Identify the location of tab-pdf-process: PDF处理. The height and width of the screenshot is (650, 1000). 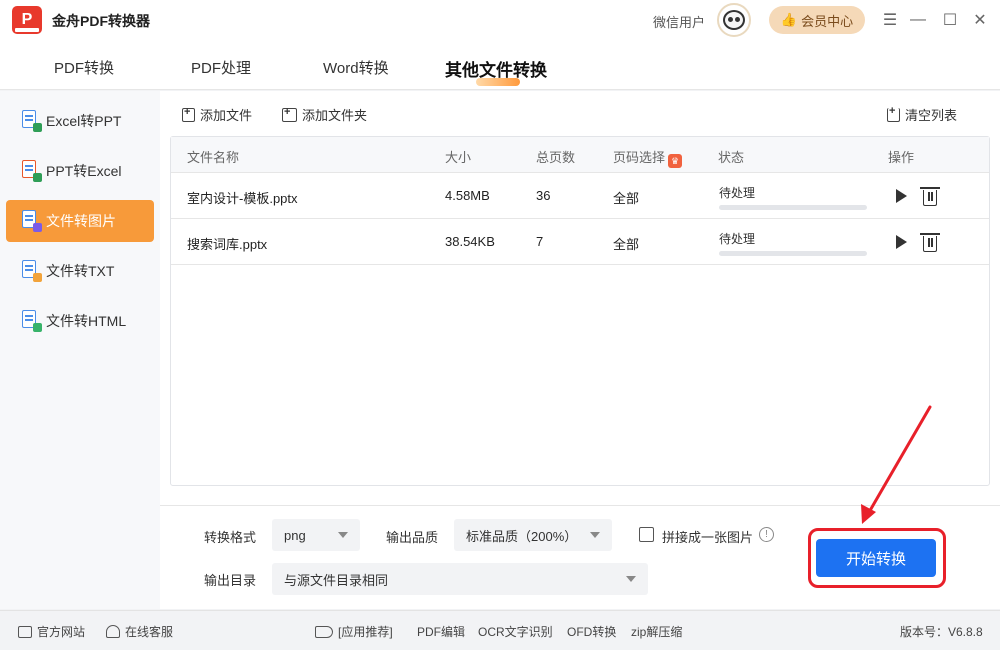
(221, 67).